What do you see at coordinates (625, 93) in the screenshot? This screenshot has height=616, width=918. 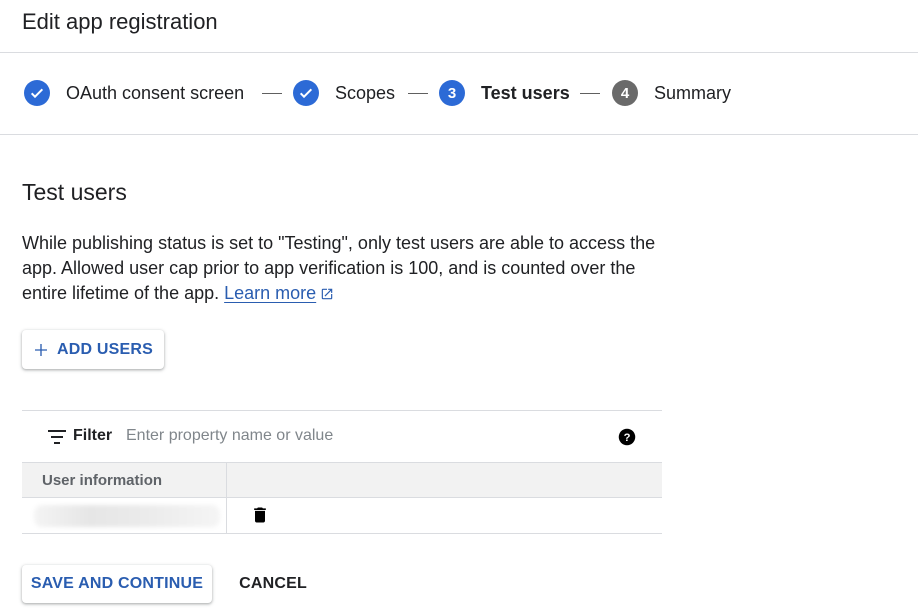 I see `step-number-badge: 4` at bounding box center [625, 93].